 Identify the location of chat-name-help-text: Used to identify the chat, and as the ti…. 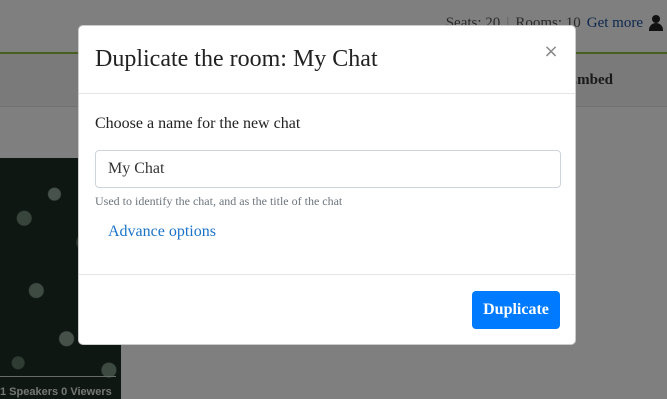
(219, 201).